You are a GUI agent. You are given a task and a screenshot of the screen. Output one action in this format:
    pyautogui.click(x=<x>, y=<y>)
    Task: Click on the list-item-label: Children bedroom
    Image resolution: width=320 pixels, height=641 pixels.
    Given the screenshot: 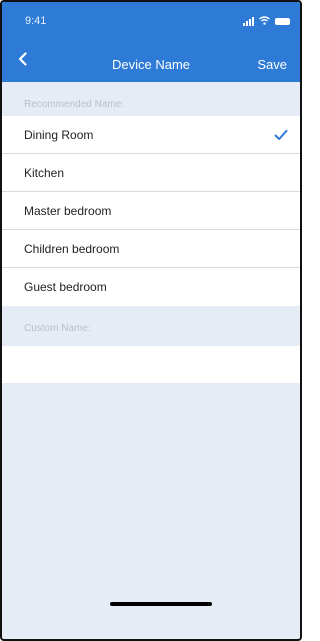 What is the action you would take?
    pyautogui.click(x=72, y=249)
    